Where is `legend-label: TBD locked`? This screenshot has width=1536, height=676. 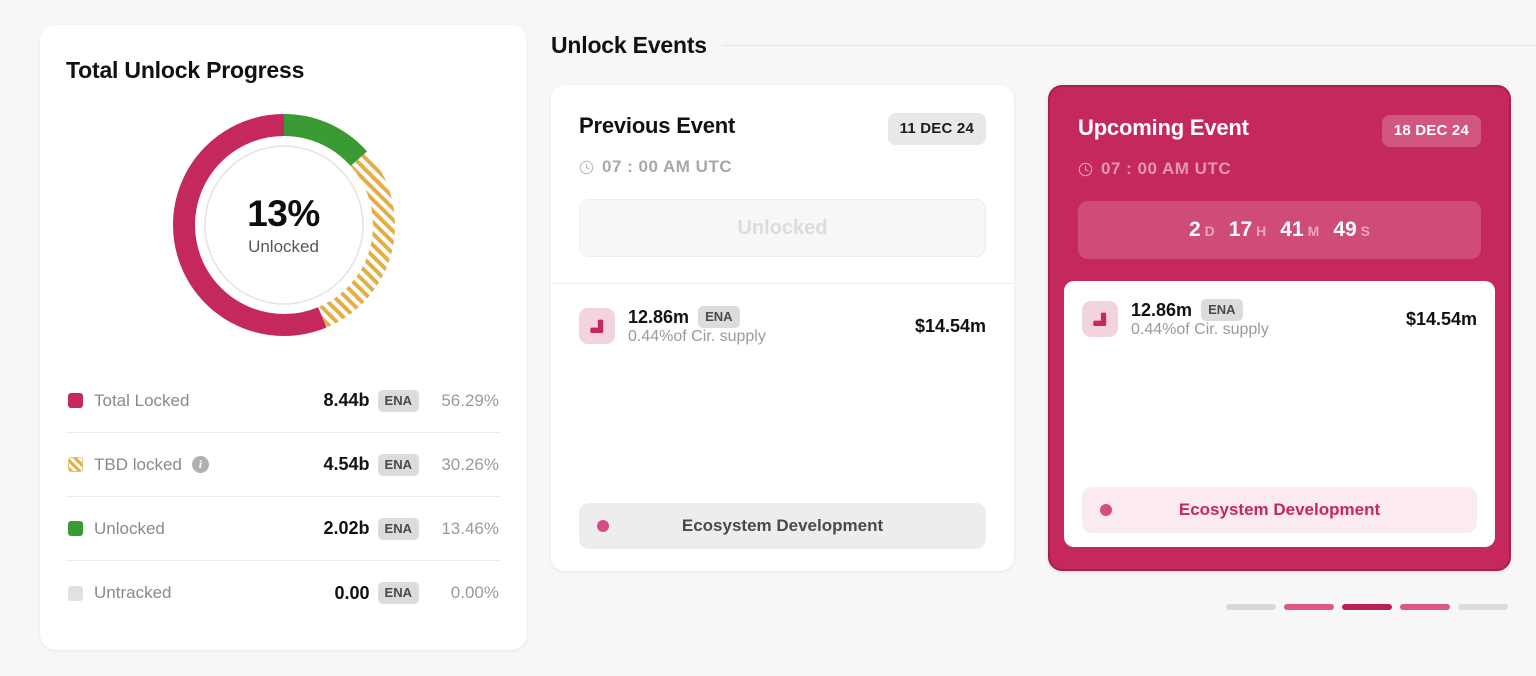 legend-label: TBD locked is located at coordinates (138, 464).